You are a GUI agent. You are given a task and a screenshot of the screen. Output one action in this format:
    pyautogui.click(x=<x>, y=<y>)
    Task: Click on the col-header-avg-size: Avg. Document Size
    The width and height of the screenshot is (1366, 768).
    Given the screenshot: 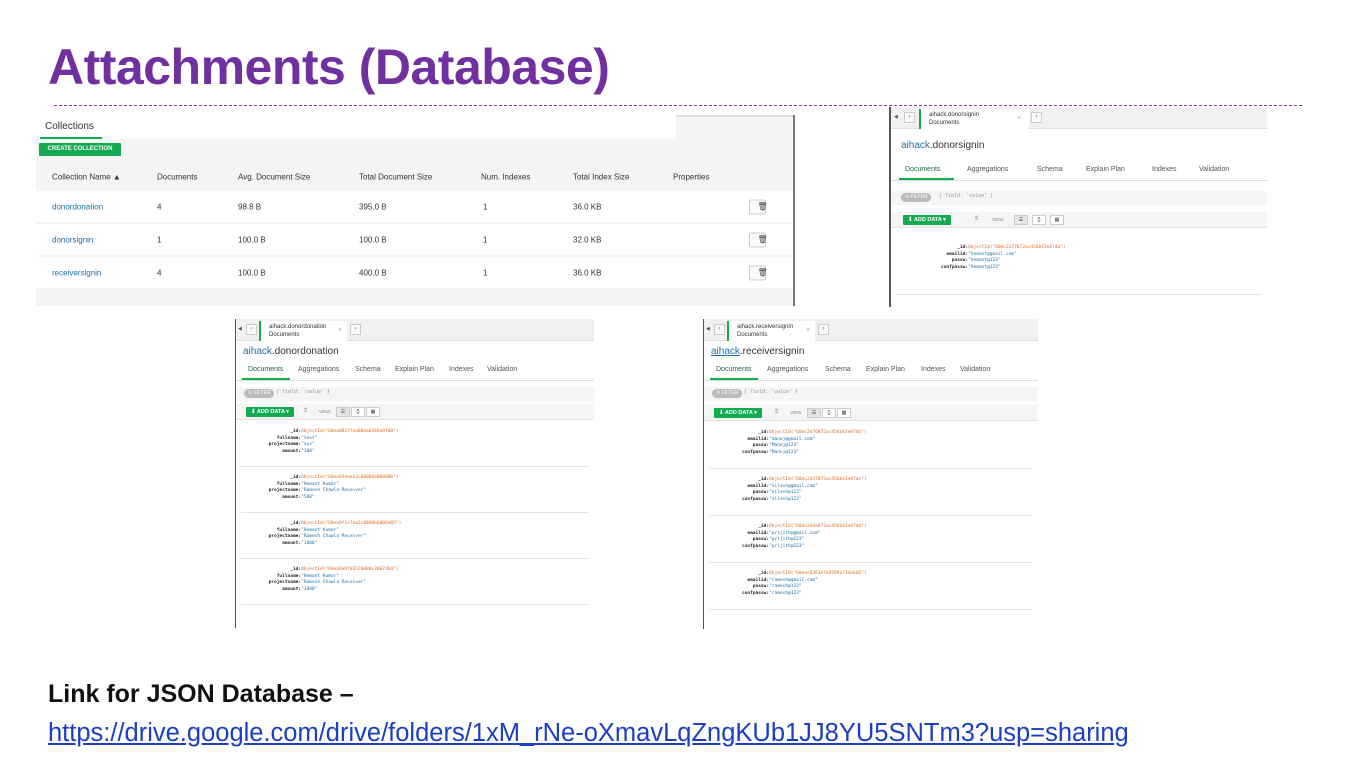 What is the action you would take?
    pyautogui.click(x=274, y=177)
    